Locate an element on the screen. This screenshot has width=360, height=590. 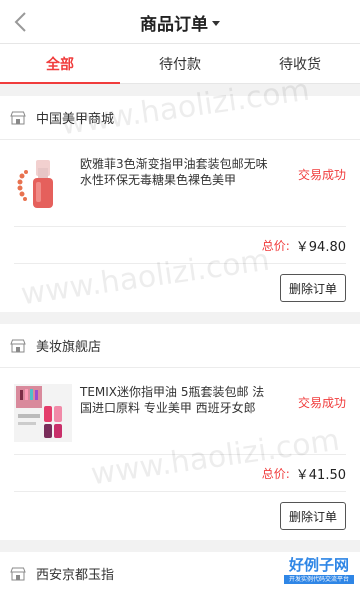
product-title: TEMIX迷你指甲油 5瓶套装包邮 法国进口原料 专业美甲 西班牙女郎 is located at coordinates (172, 400).